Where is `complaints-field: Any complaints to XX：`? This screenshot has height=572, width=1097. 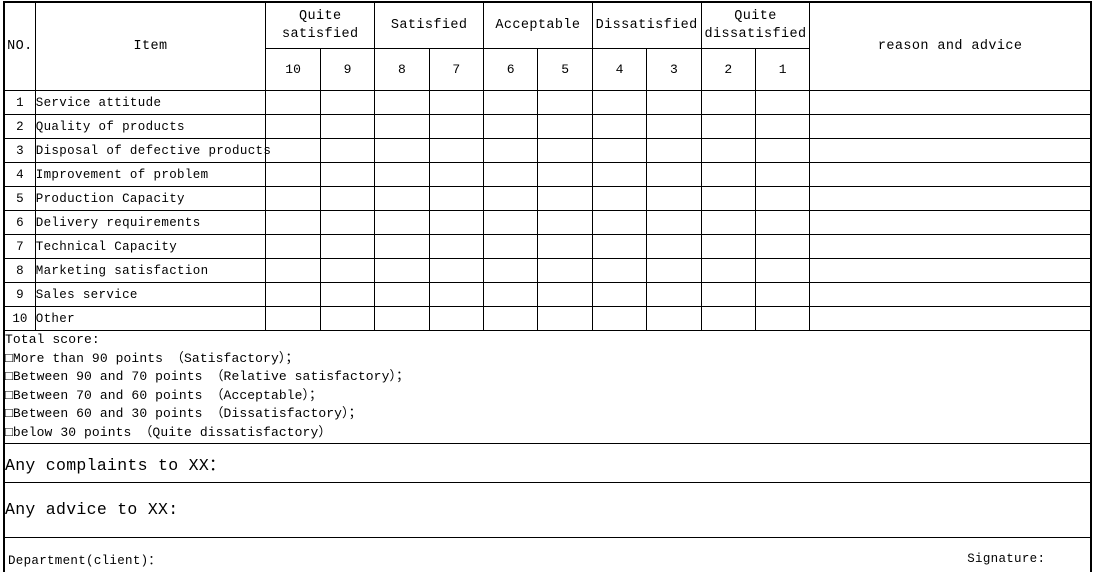
complaints-field: Any complaints to XX： is located at coordinates (547, 462).